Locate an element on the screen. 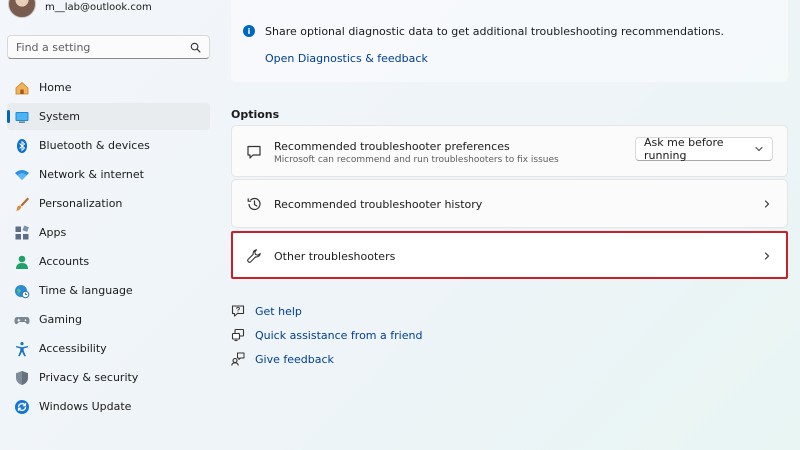 Image resolution: width=800 pixels, height=450 pixels. sidebar-item-apps: Apps is located at coordinates (108, 232).